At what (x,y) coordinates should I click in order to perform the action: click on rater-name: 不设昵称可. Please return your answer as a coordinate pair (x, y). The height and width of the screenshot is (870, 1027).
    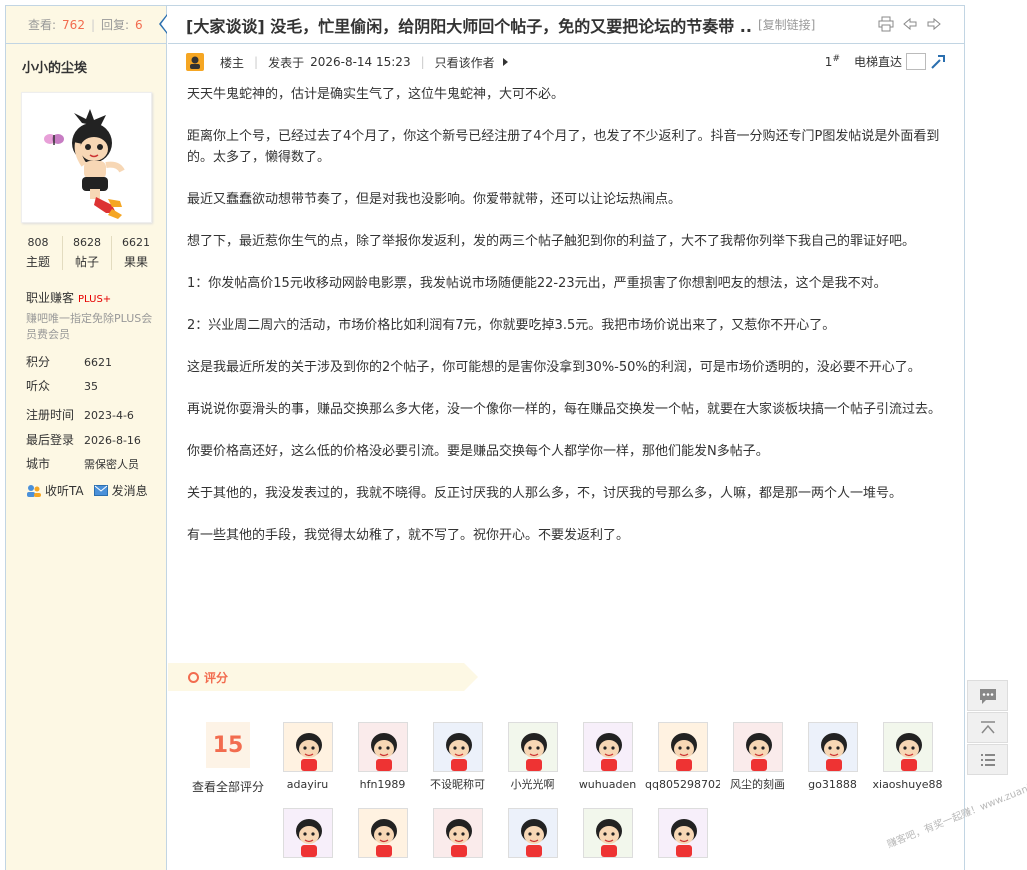
    Looking at the image, I should click on (457, 785).